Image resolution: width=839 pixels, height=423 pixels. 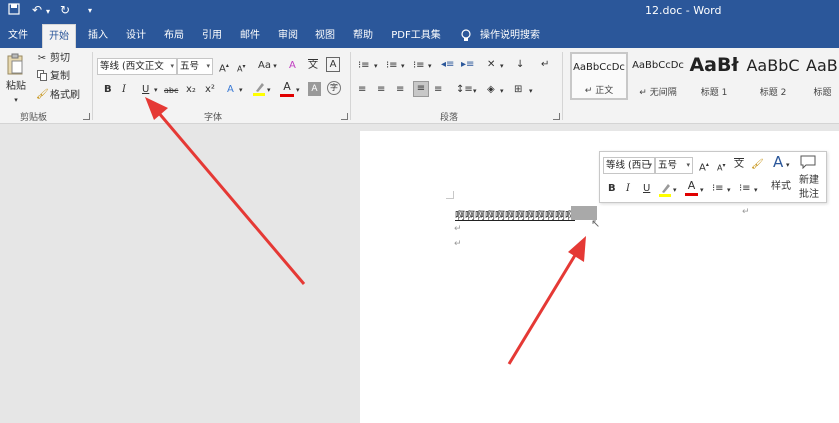 What do you see at coordinates (543, 308) in the screenshot?
I see `arrow-to-selection` at bounding box center [543, 308].